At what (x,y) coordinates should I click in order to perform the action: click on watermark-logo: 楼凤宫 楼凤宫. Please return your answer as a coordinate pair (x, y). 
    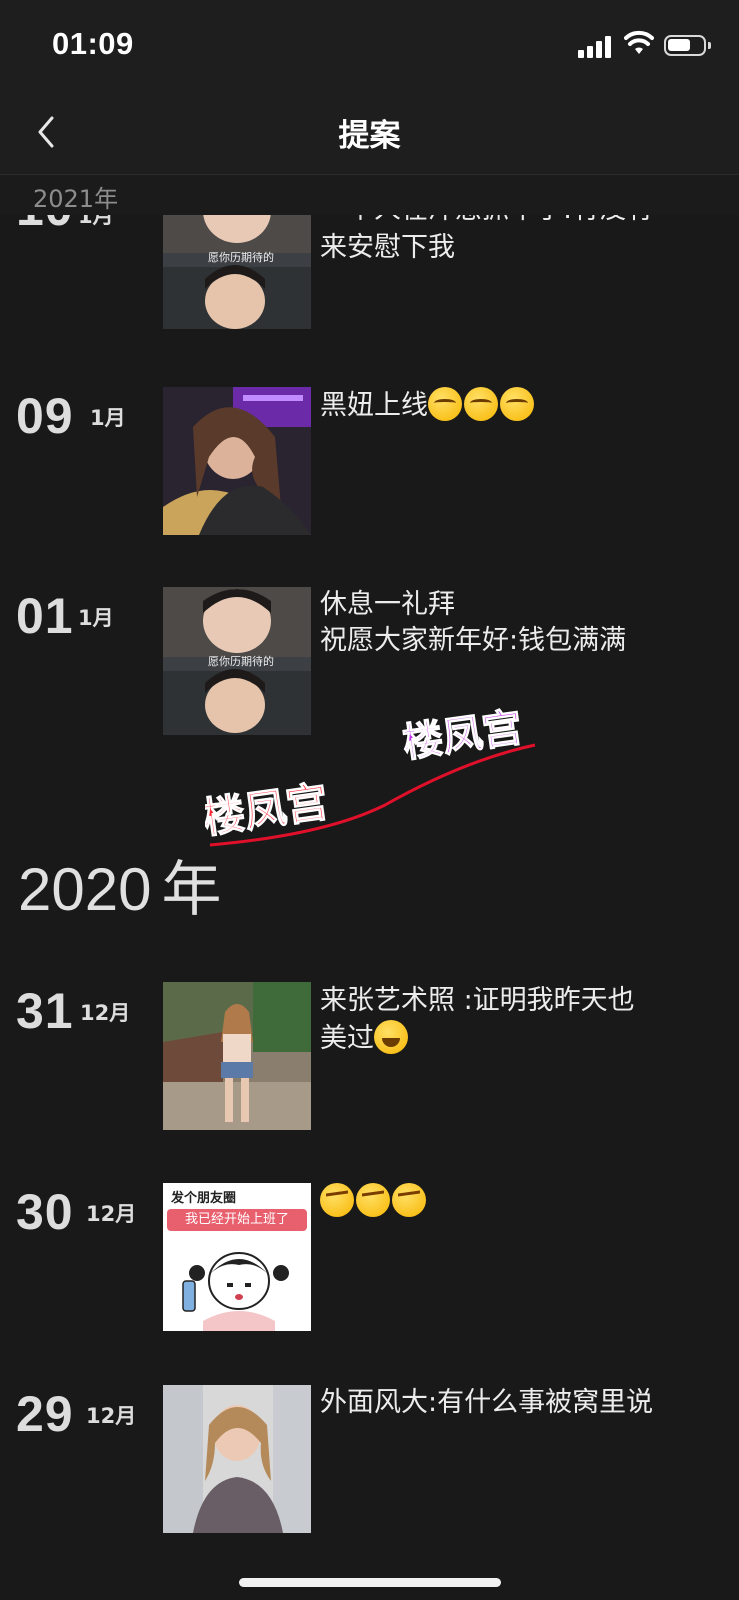
    Looking at the image, I should click on (370, 776).